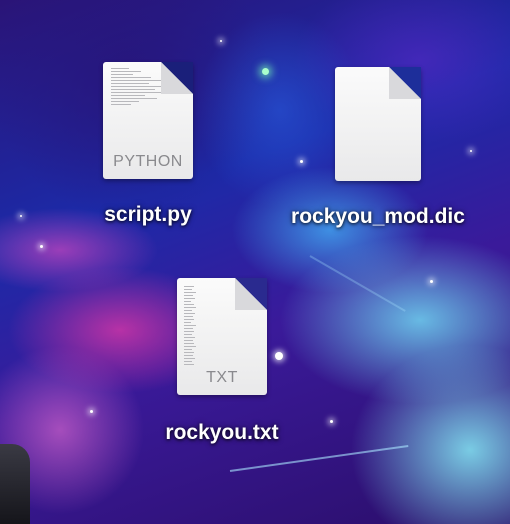 The image size is (510, 524). Describe the element at coordinates (378, 216) in the screenshot. I see `file-name-label: rockyou_mod.dic` at that location.